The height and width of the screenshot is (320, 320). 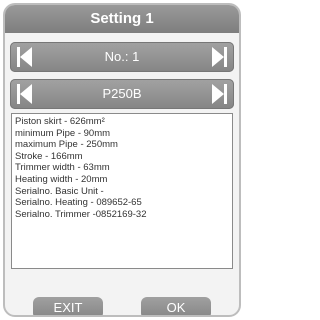 I want to click on page-title: Setting 1, so click(x=122, y=19).